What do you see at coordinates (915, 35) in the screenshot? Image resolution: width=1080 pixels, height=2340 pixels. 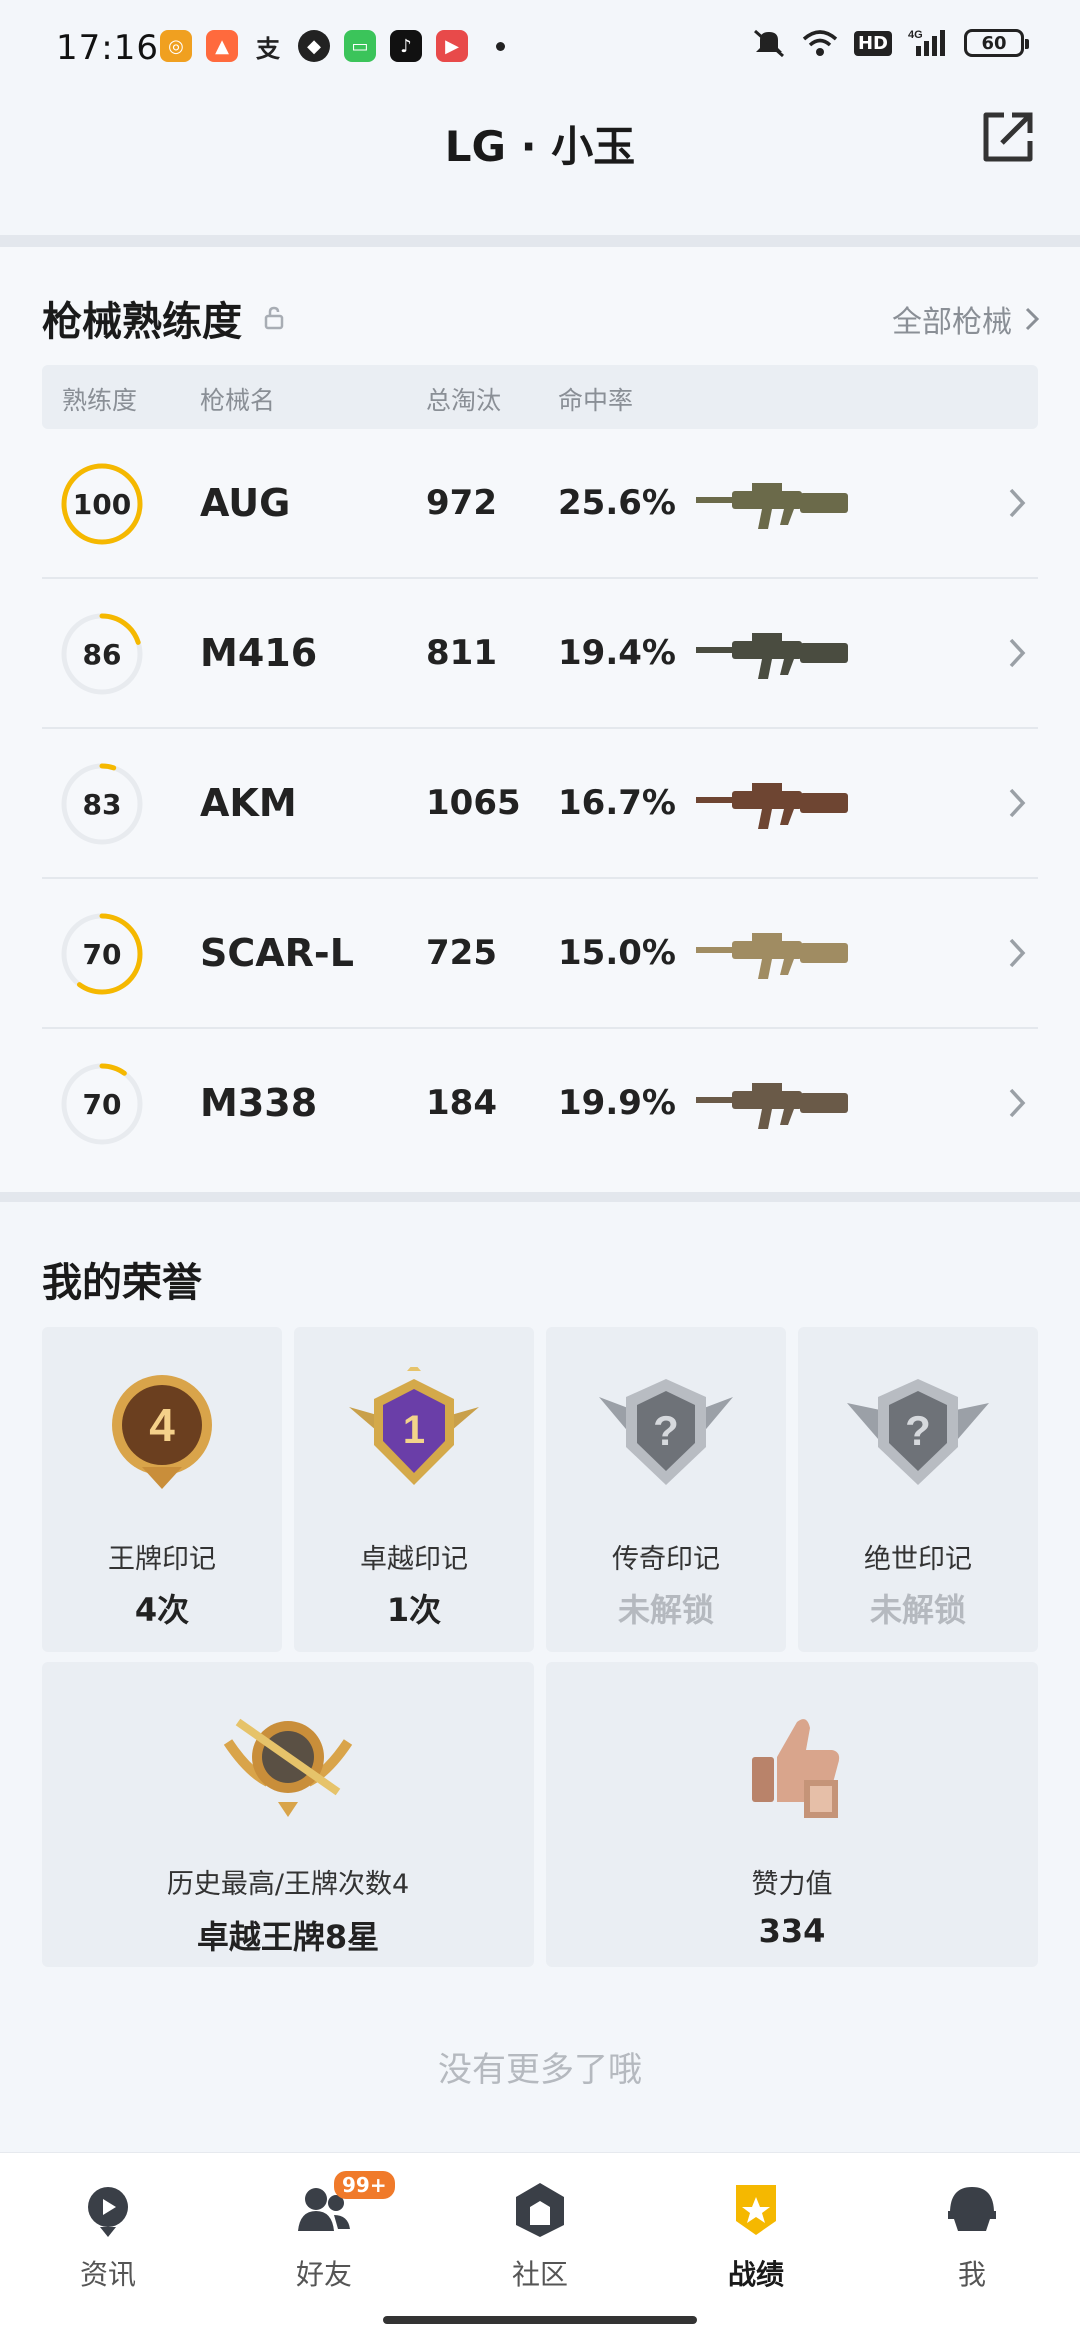 I see `network-label: 4G` at bounding box center [915, 35].